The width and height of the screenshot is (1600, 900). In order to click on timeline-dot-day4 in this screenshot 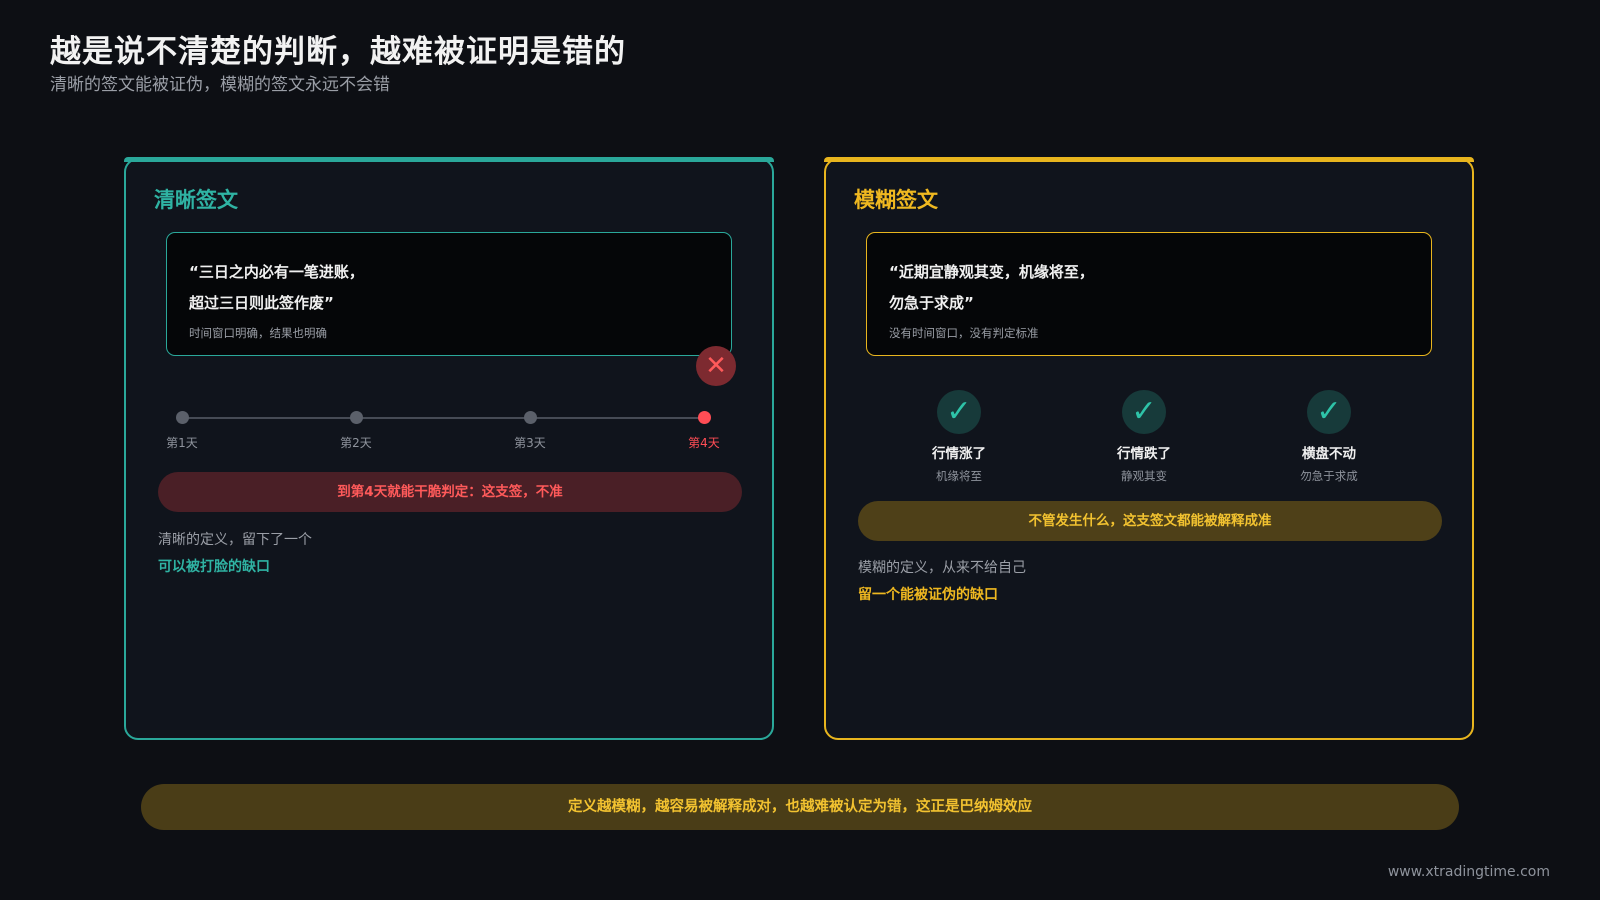, I will do `click(704, 417)`.